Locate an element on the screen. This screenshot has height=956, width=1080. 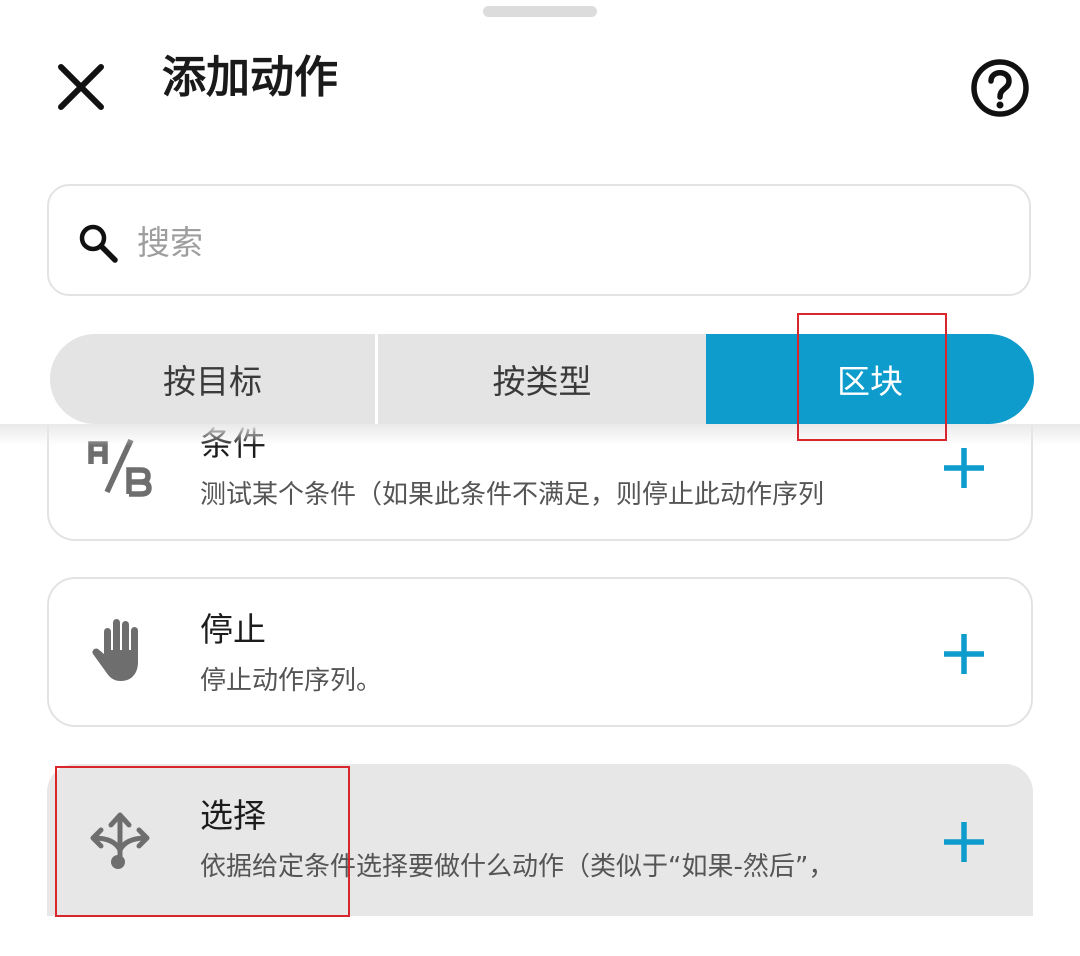
search-box is located at coordinates (539, 240).